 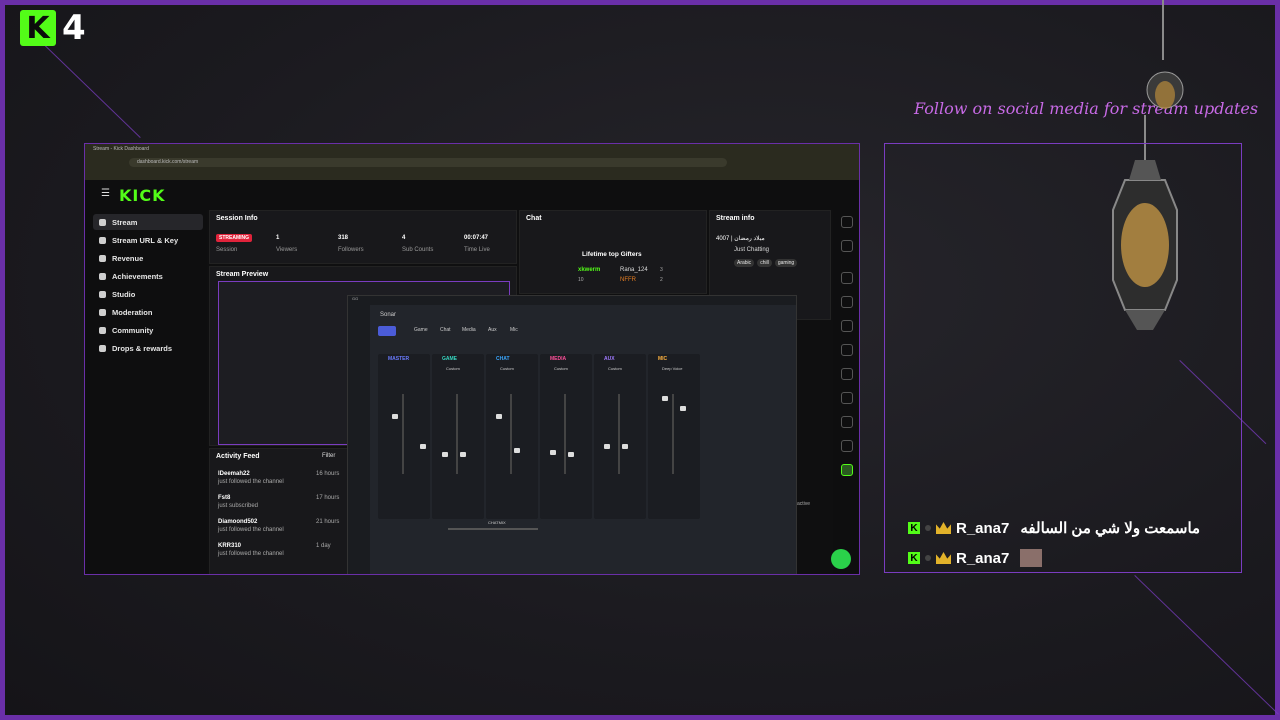 What do you see at coordinates (1110, 528) in the screenshot?
I see `chat-text: ماسمعت ولا شي من السالفه` at bounding box center [1110, 528].